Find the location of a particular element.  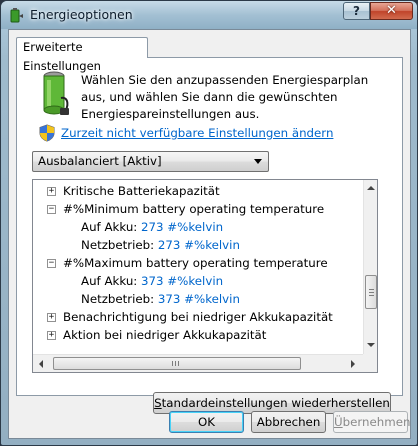

scroll-up-icon is located at coordinates (371, 188).